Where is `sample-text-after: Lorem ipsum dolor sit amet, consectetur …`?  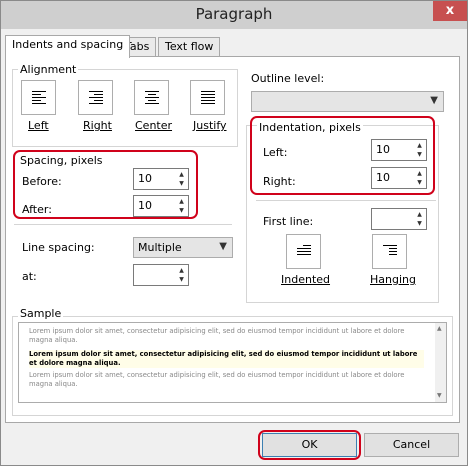 sample-text-after: Lorem ipsum dolor sit amet, consectetur … is located at coordinates (217, 379).